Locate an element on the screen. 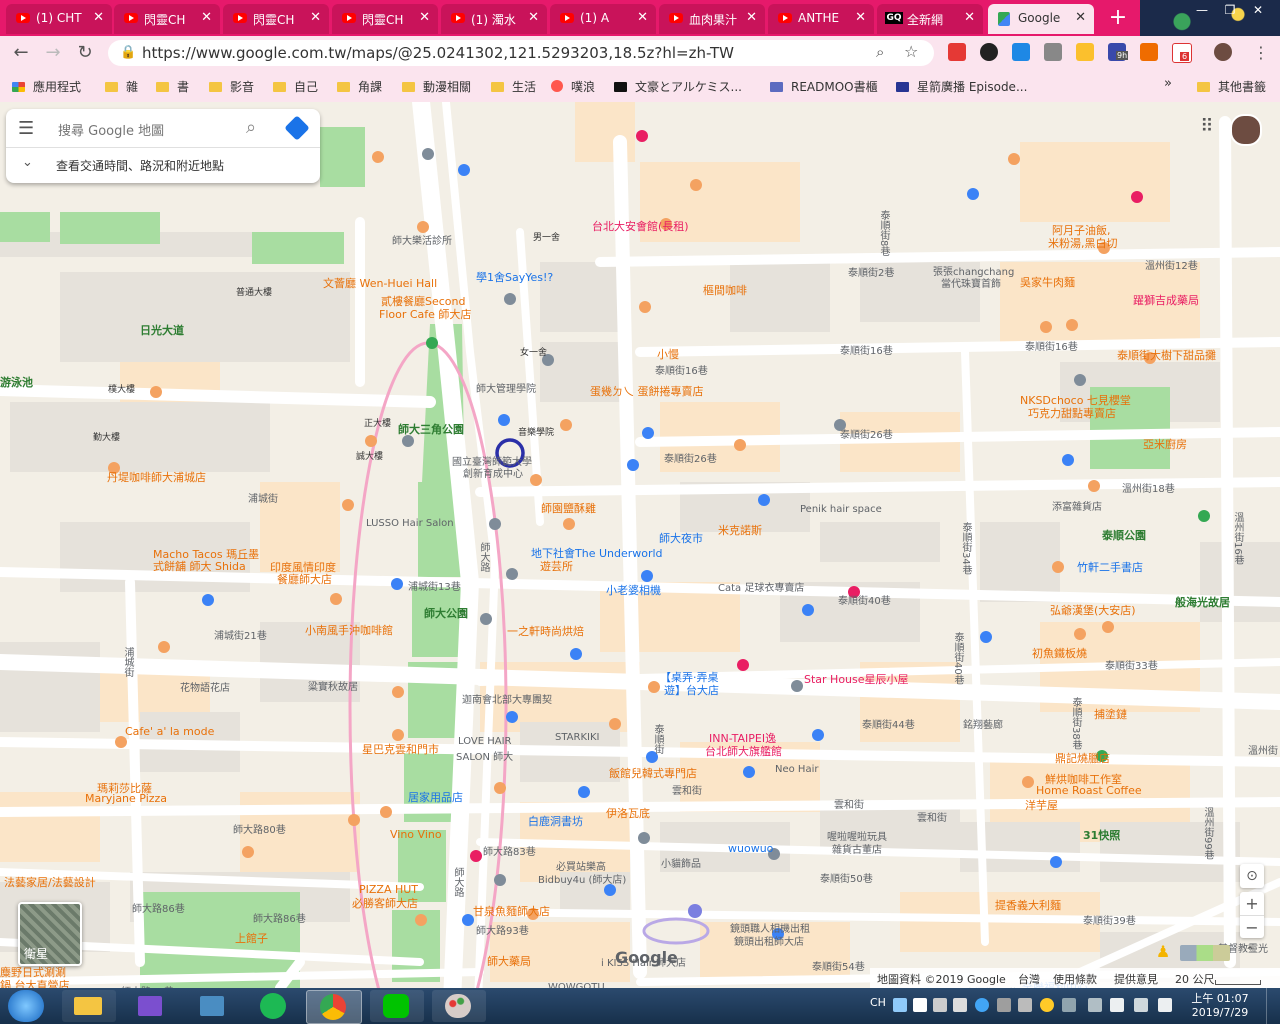 The height and width of the screenshot is (1024, 1280). map-place-label: 浦城街13巷 is located at coordinates (434, 585).